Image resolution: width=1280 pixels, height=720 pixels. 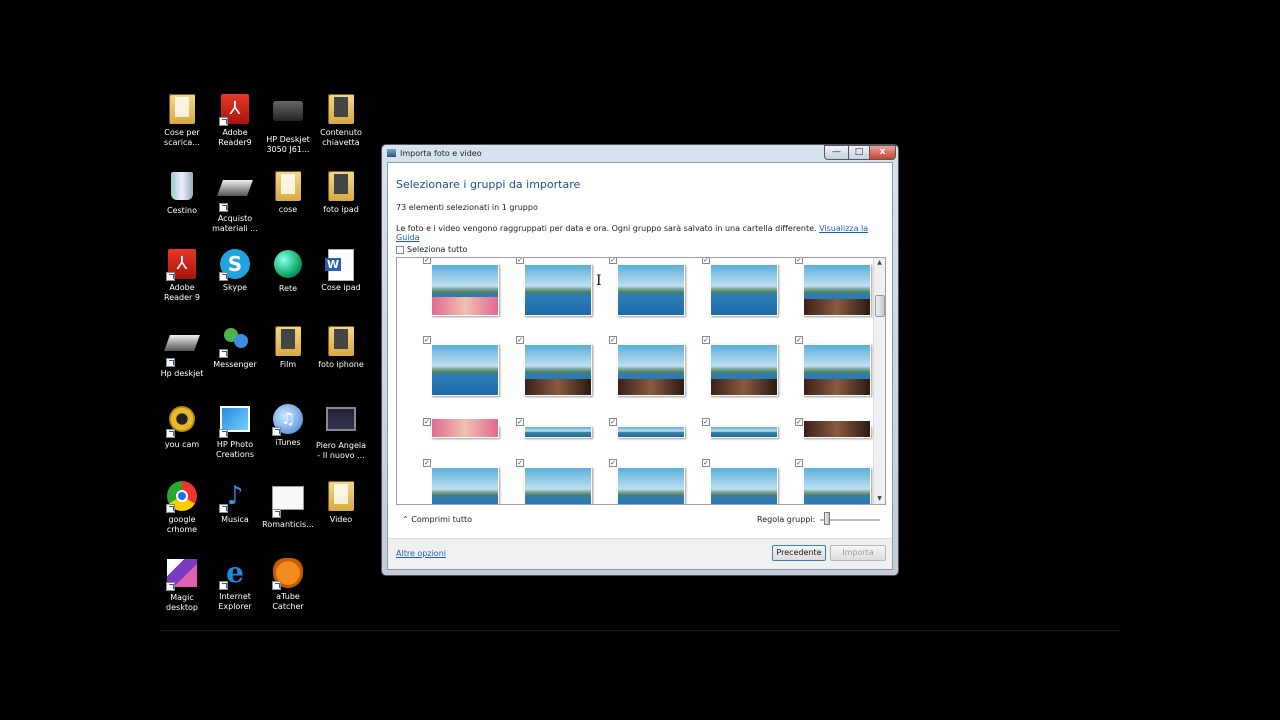 What do you see at coordinates (182, 585) in the screenshot?
I see `desktop-icon: Magic desktop` at bounding box center [182, 585].